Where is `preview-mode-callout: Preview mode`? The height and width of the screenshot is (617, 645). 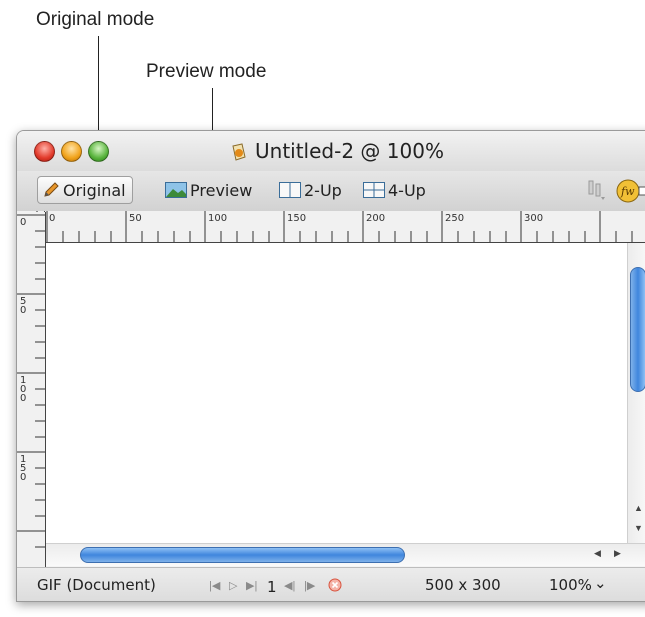 preview-mode-callout: Preview mode is located at coordinates (206, 71).